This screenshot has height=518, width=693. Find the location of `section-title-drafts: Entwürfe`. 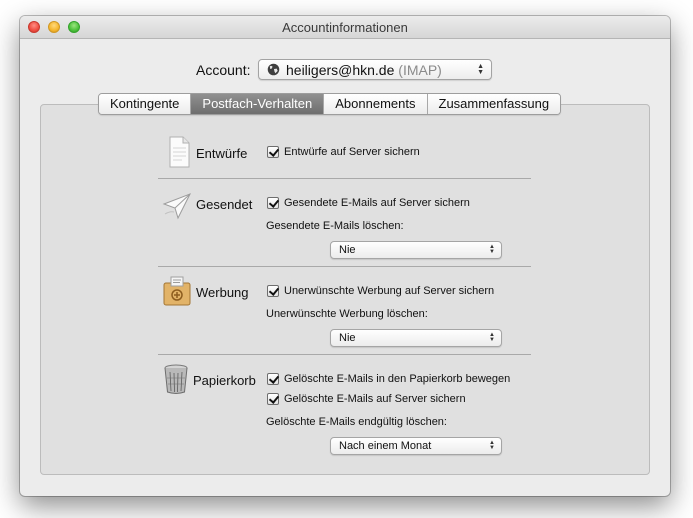

section-title-drafts: Entwürfe is located at coordinates (222, 153).